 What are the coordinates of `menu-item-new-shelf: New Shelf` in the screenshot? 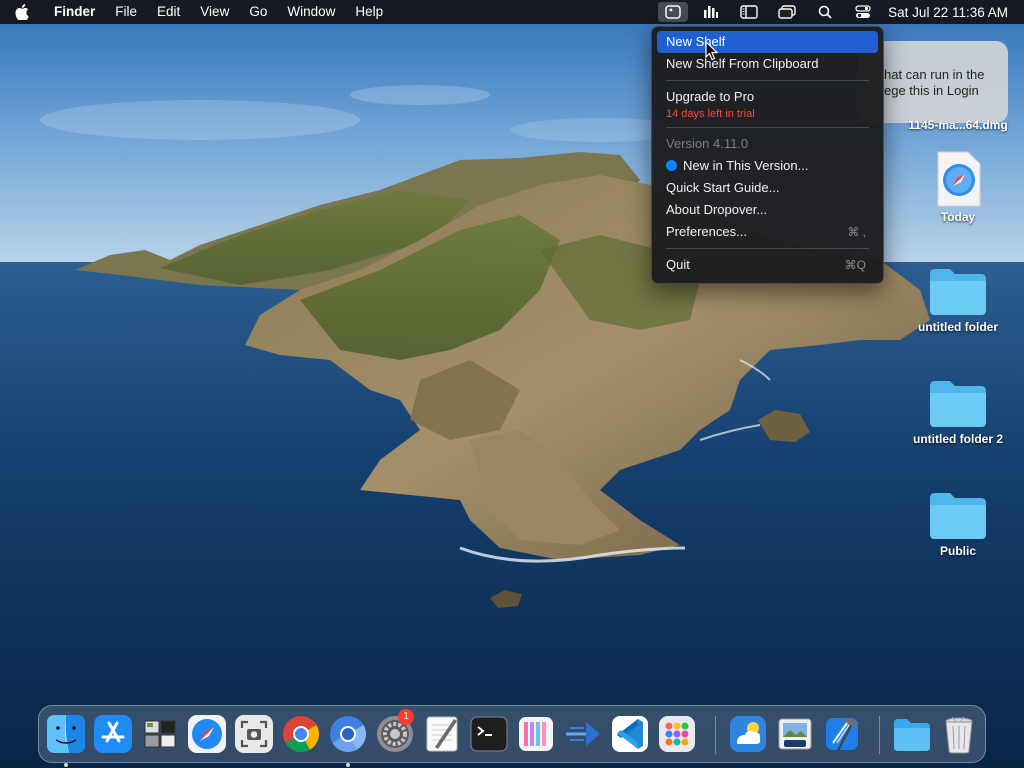 It's located at (767, 42).